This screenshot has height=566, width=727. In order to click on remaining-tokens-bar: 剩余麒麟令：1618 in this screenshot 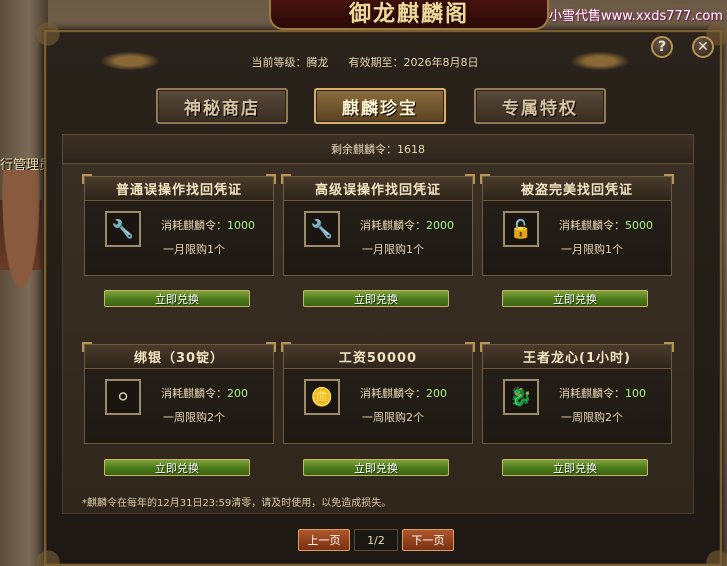, I will do `click(378, 149)`.